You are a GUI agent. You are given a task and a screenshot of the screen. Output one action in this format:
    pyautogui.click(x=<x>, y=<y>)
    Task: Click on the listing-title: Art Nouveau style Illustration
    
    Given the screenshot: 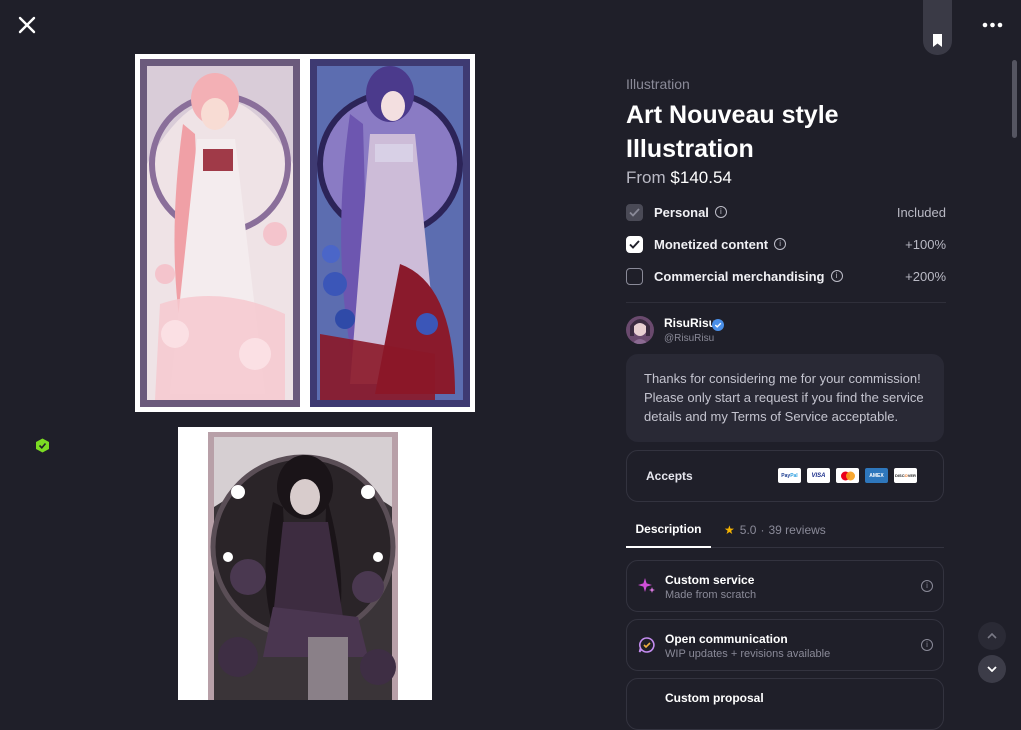 What is the action you would take?
    pyautogui.click(x=732, y=132)
    